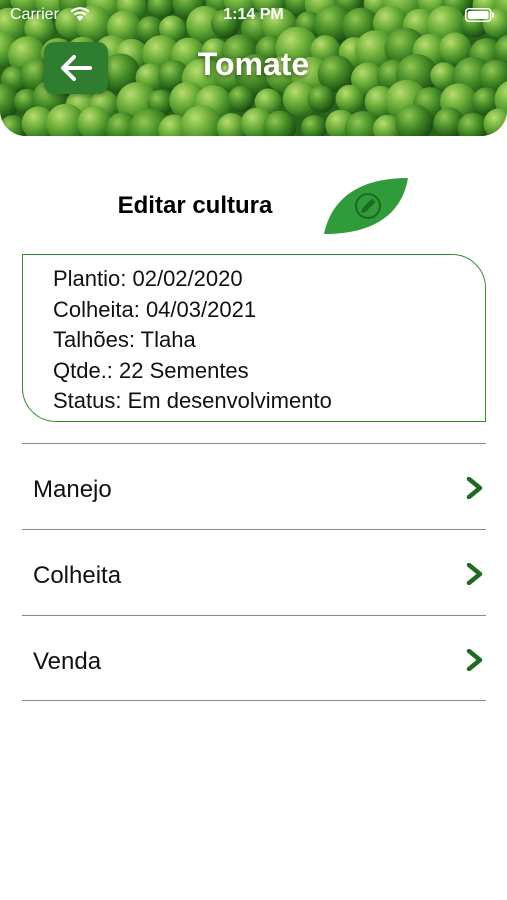 The height and width of the screenshot is (900, 507). What do you see at coordinates (124, 339) in the screenshot?
I see `info-plots: Talhões: Tlaha` at bounding box center [124, 339].